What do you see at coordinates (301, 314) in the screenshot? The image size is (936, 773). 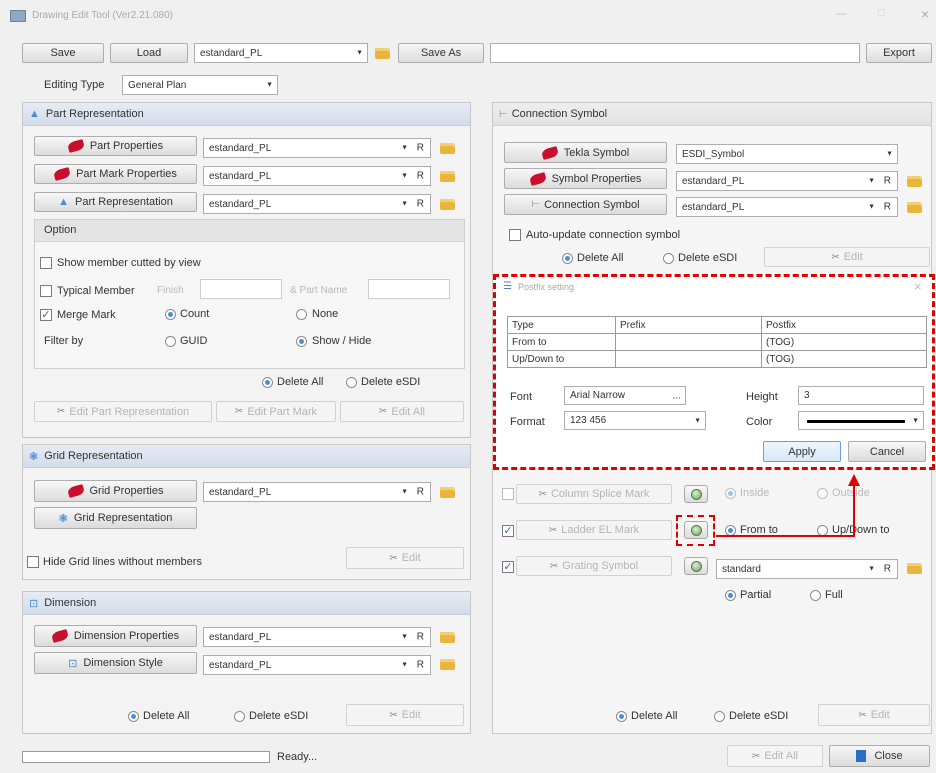 I see `none-radio` at bounding box center [301, 314].